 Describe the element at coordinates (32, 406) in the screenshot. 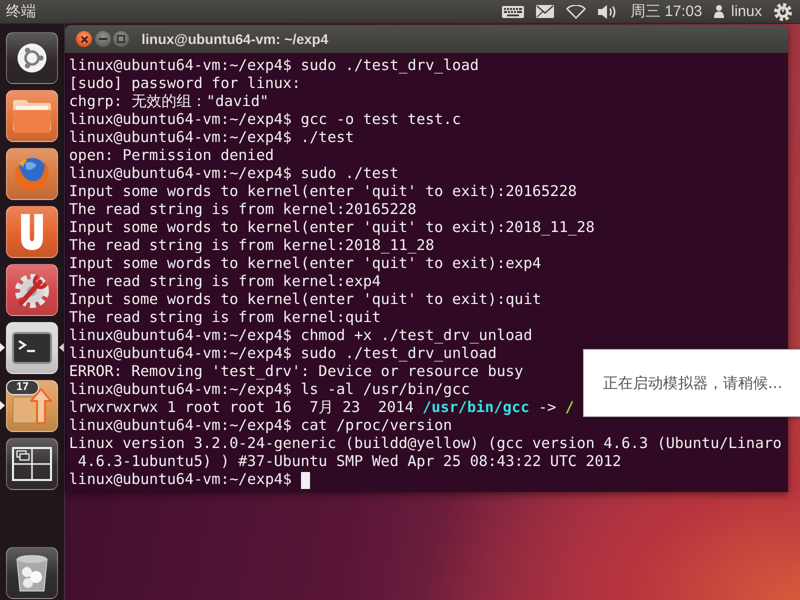

I see `launcher-button: 17` at that location.